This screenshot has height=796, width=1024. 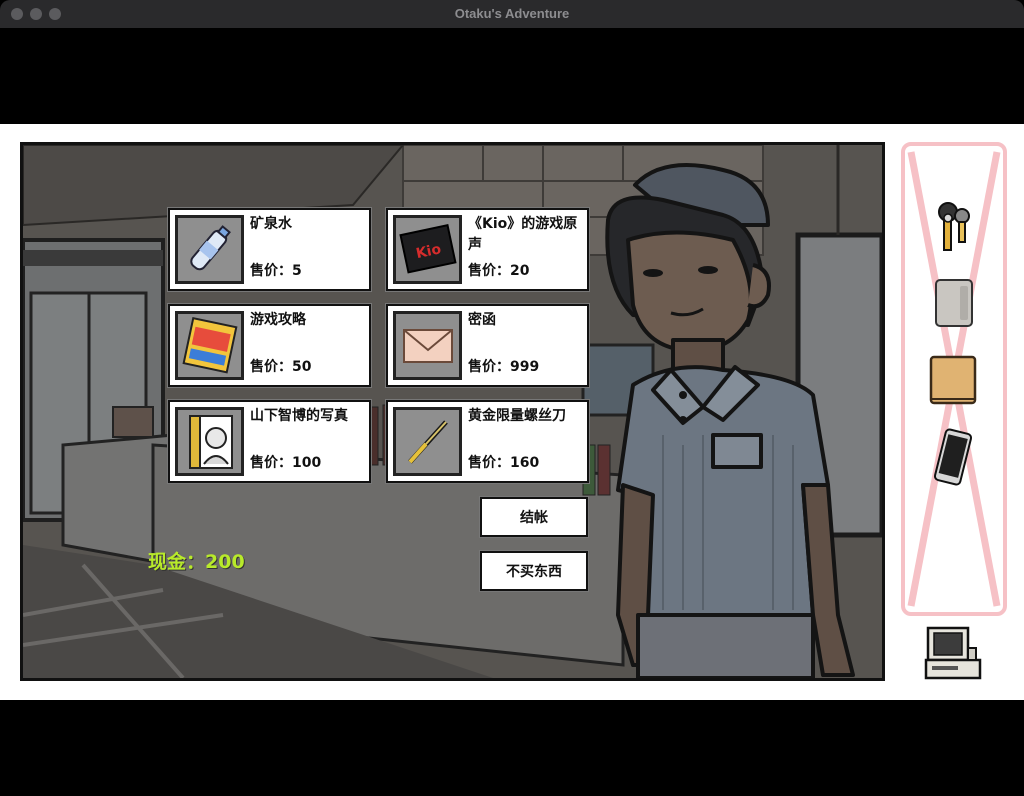 I want to click on smartphone-icon, so click(x=953, y=459).